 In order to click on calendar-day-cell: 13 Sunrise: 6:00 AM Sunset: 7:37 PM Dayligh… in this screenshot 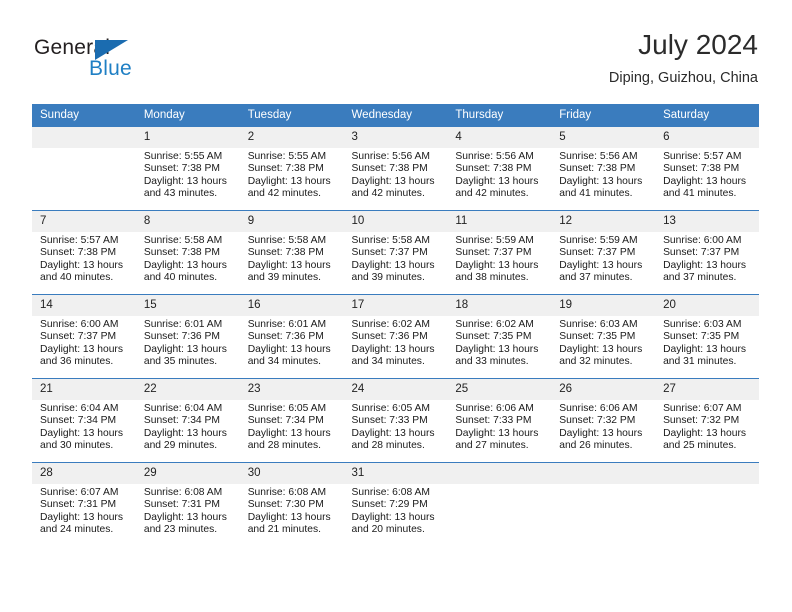, I will do `click(707, 252)`.